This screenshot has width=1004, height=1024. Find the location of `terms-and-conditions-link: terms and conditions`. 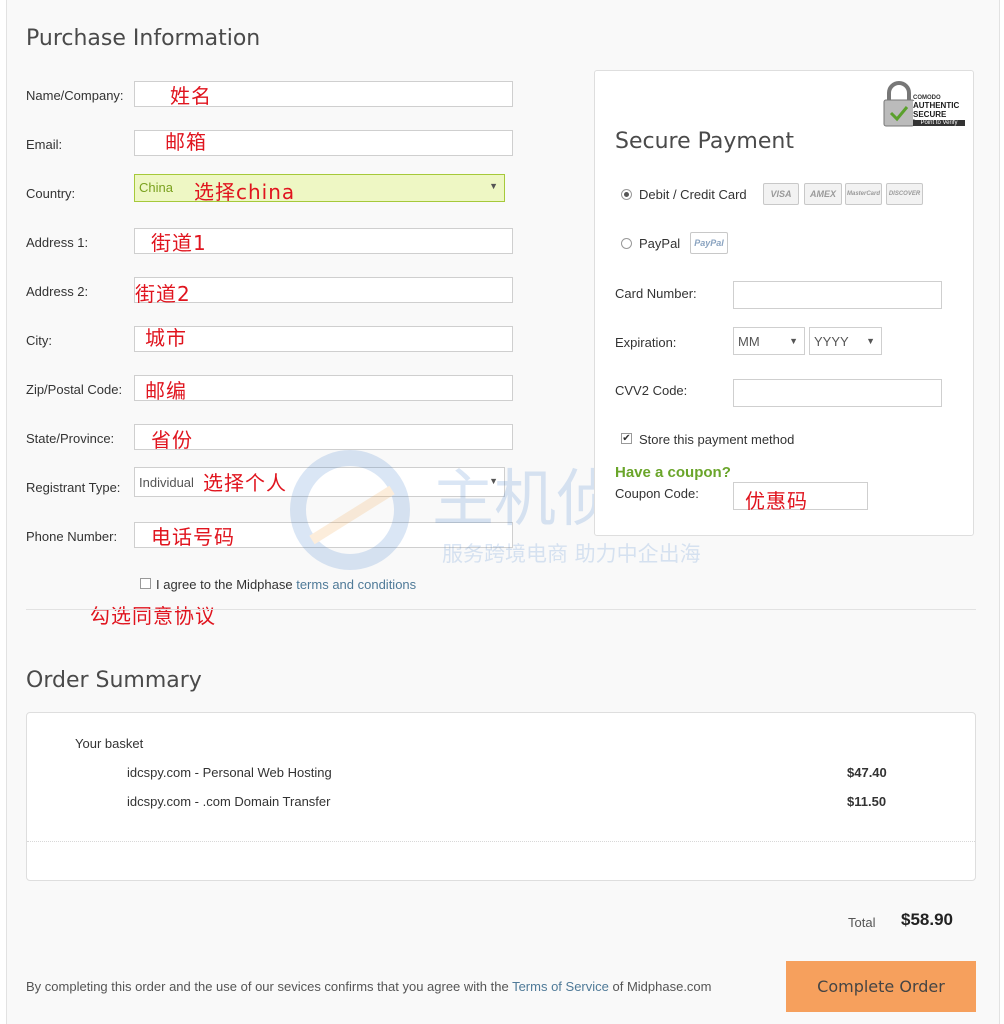

terms-and-conditions-link: terms and conditions is located at coordinates (356, 584).